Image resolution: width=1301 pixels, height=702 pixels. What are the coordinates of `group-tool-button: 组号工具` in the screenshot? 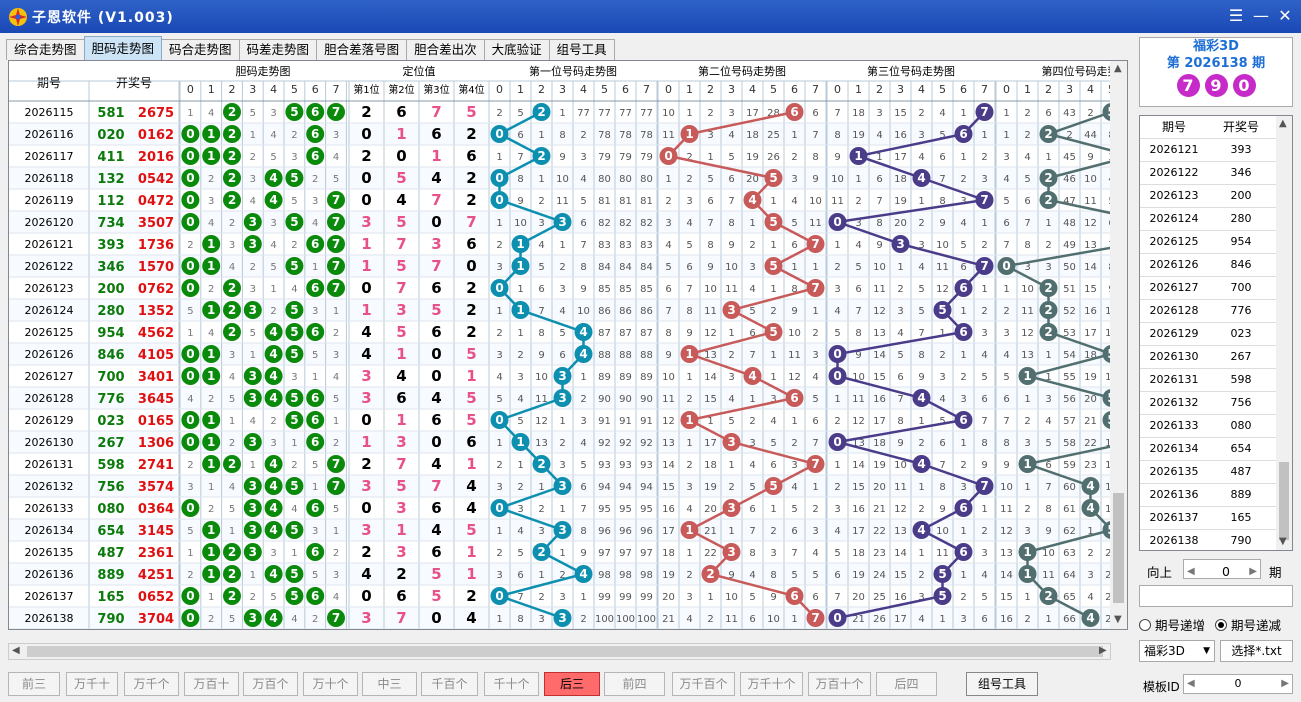 It's located at (1002, 684).